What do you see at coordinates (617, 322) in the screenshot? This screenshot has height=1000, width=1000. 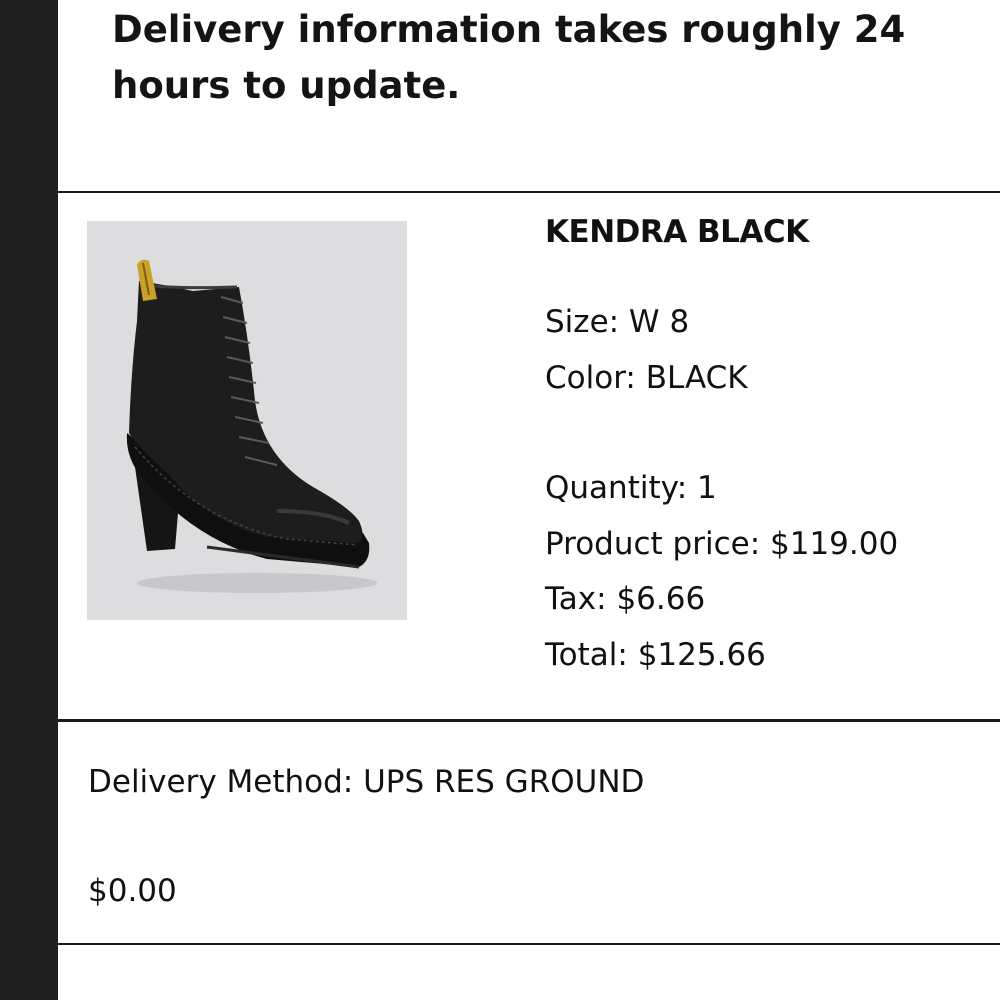 I see `product-size: Size: W 8` at bounding box center [617, 322].